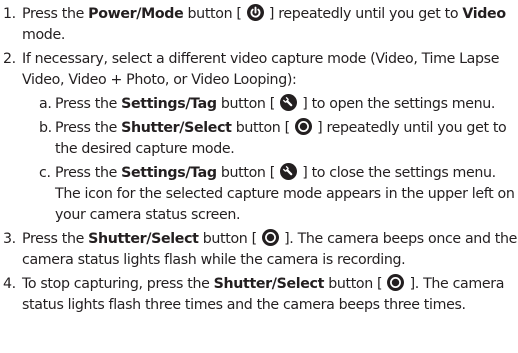 Image resolution: width=518 pixels, height=353 pixels. Describe the element at coordinates (136, 14) in the screenshot. I see `power-mode-button-name: Power/Mode` at that location.